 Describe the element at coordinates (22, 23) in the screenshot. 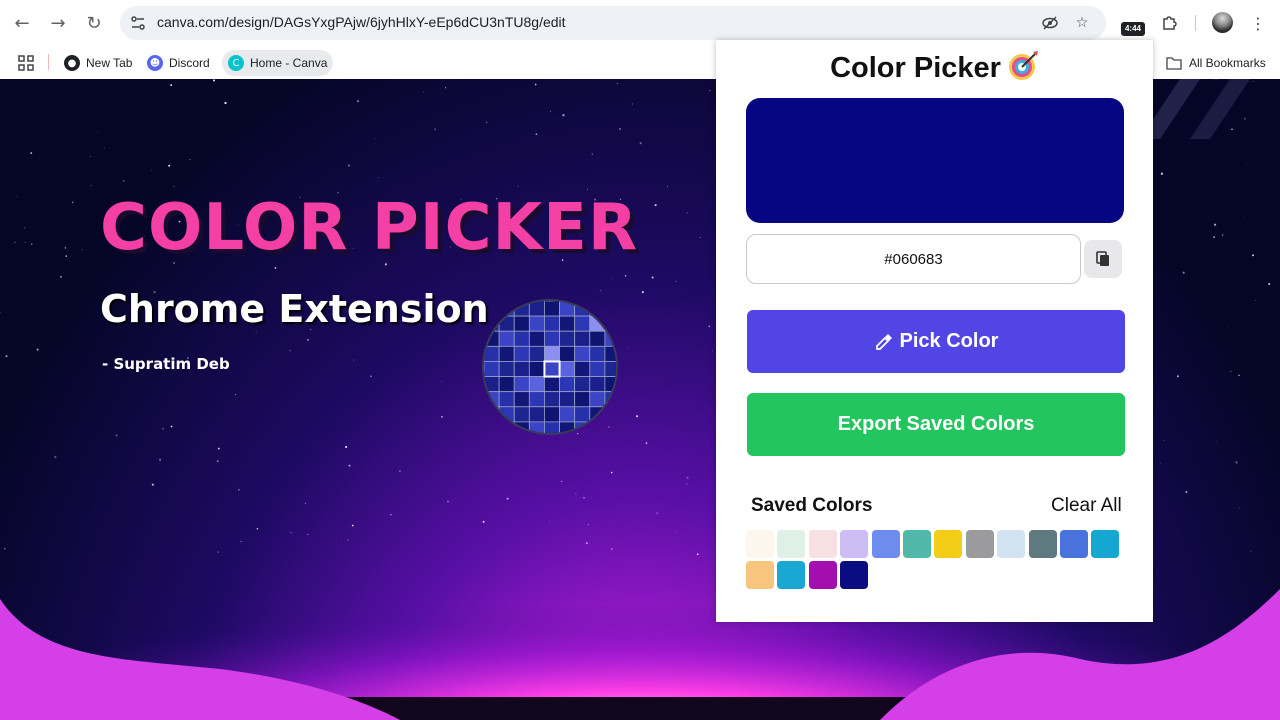

I see `back-icon: ←` at that location.